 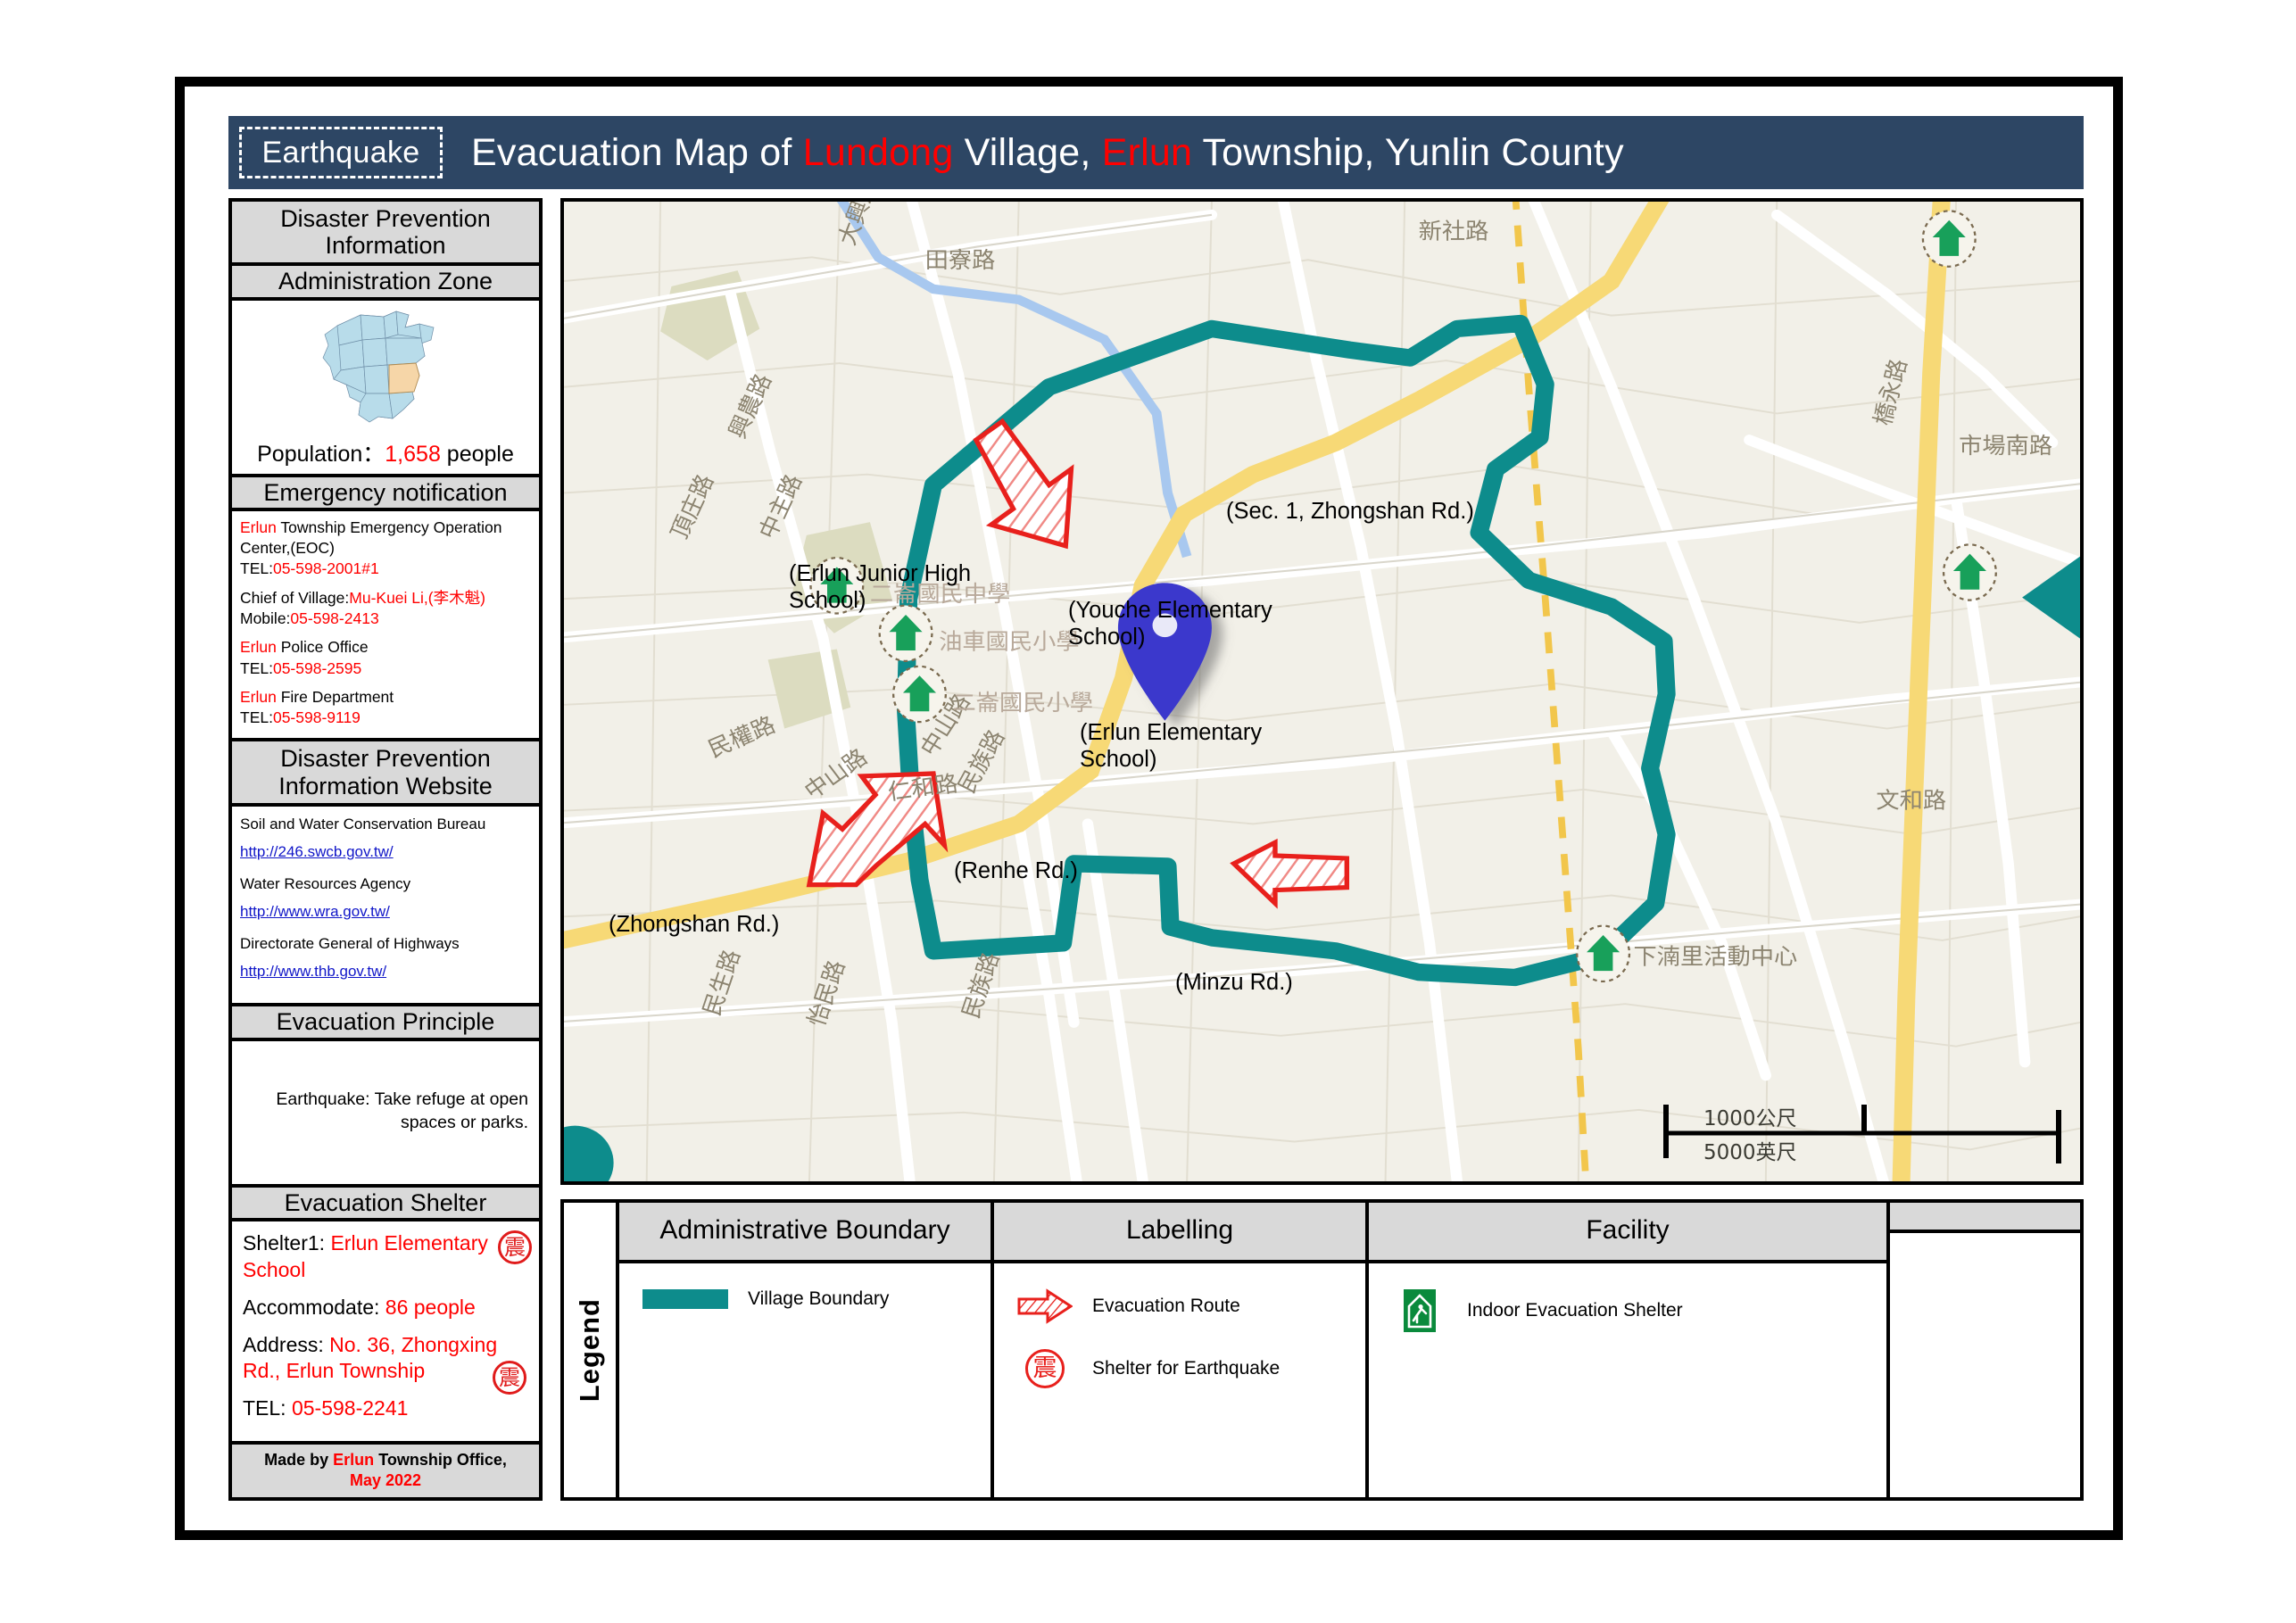 I want to click on made-by-date: May 2022, so click(x=385, y=1480).